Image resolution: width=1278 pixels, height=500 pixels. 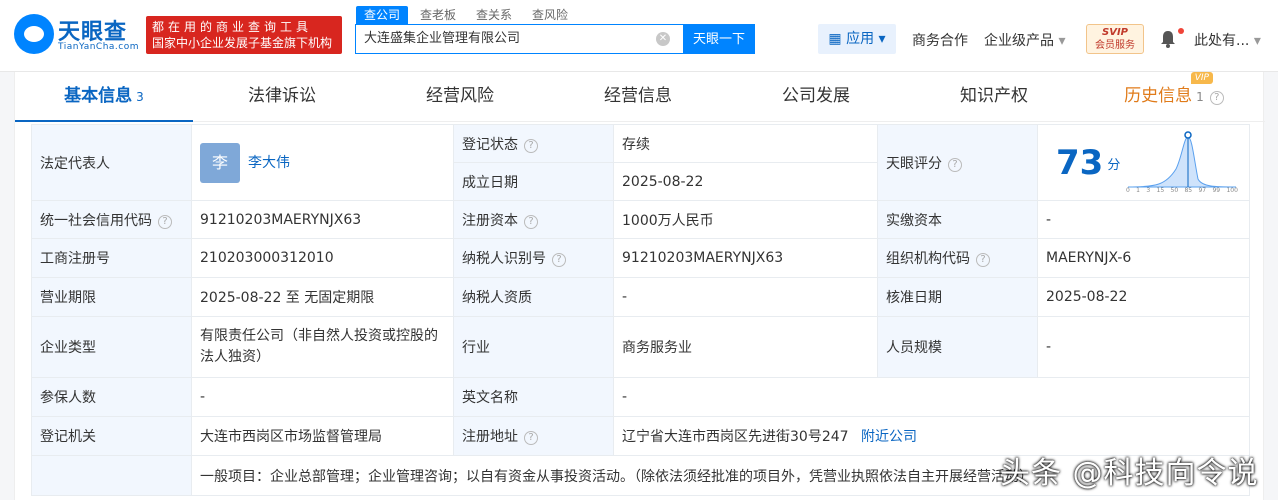 What do you see at coordinates (957, 347) in the screenshot?
I see `staff-size-label: 人员规模` at bounding box center [957, 347].